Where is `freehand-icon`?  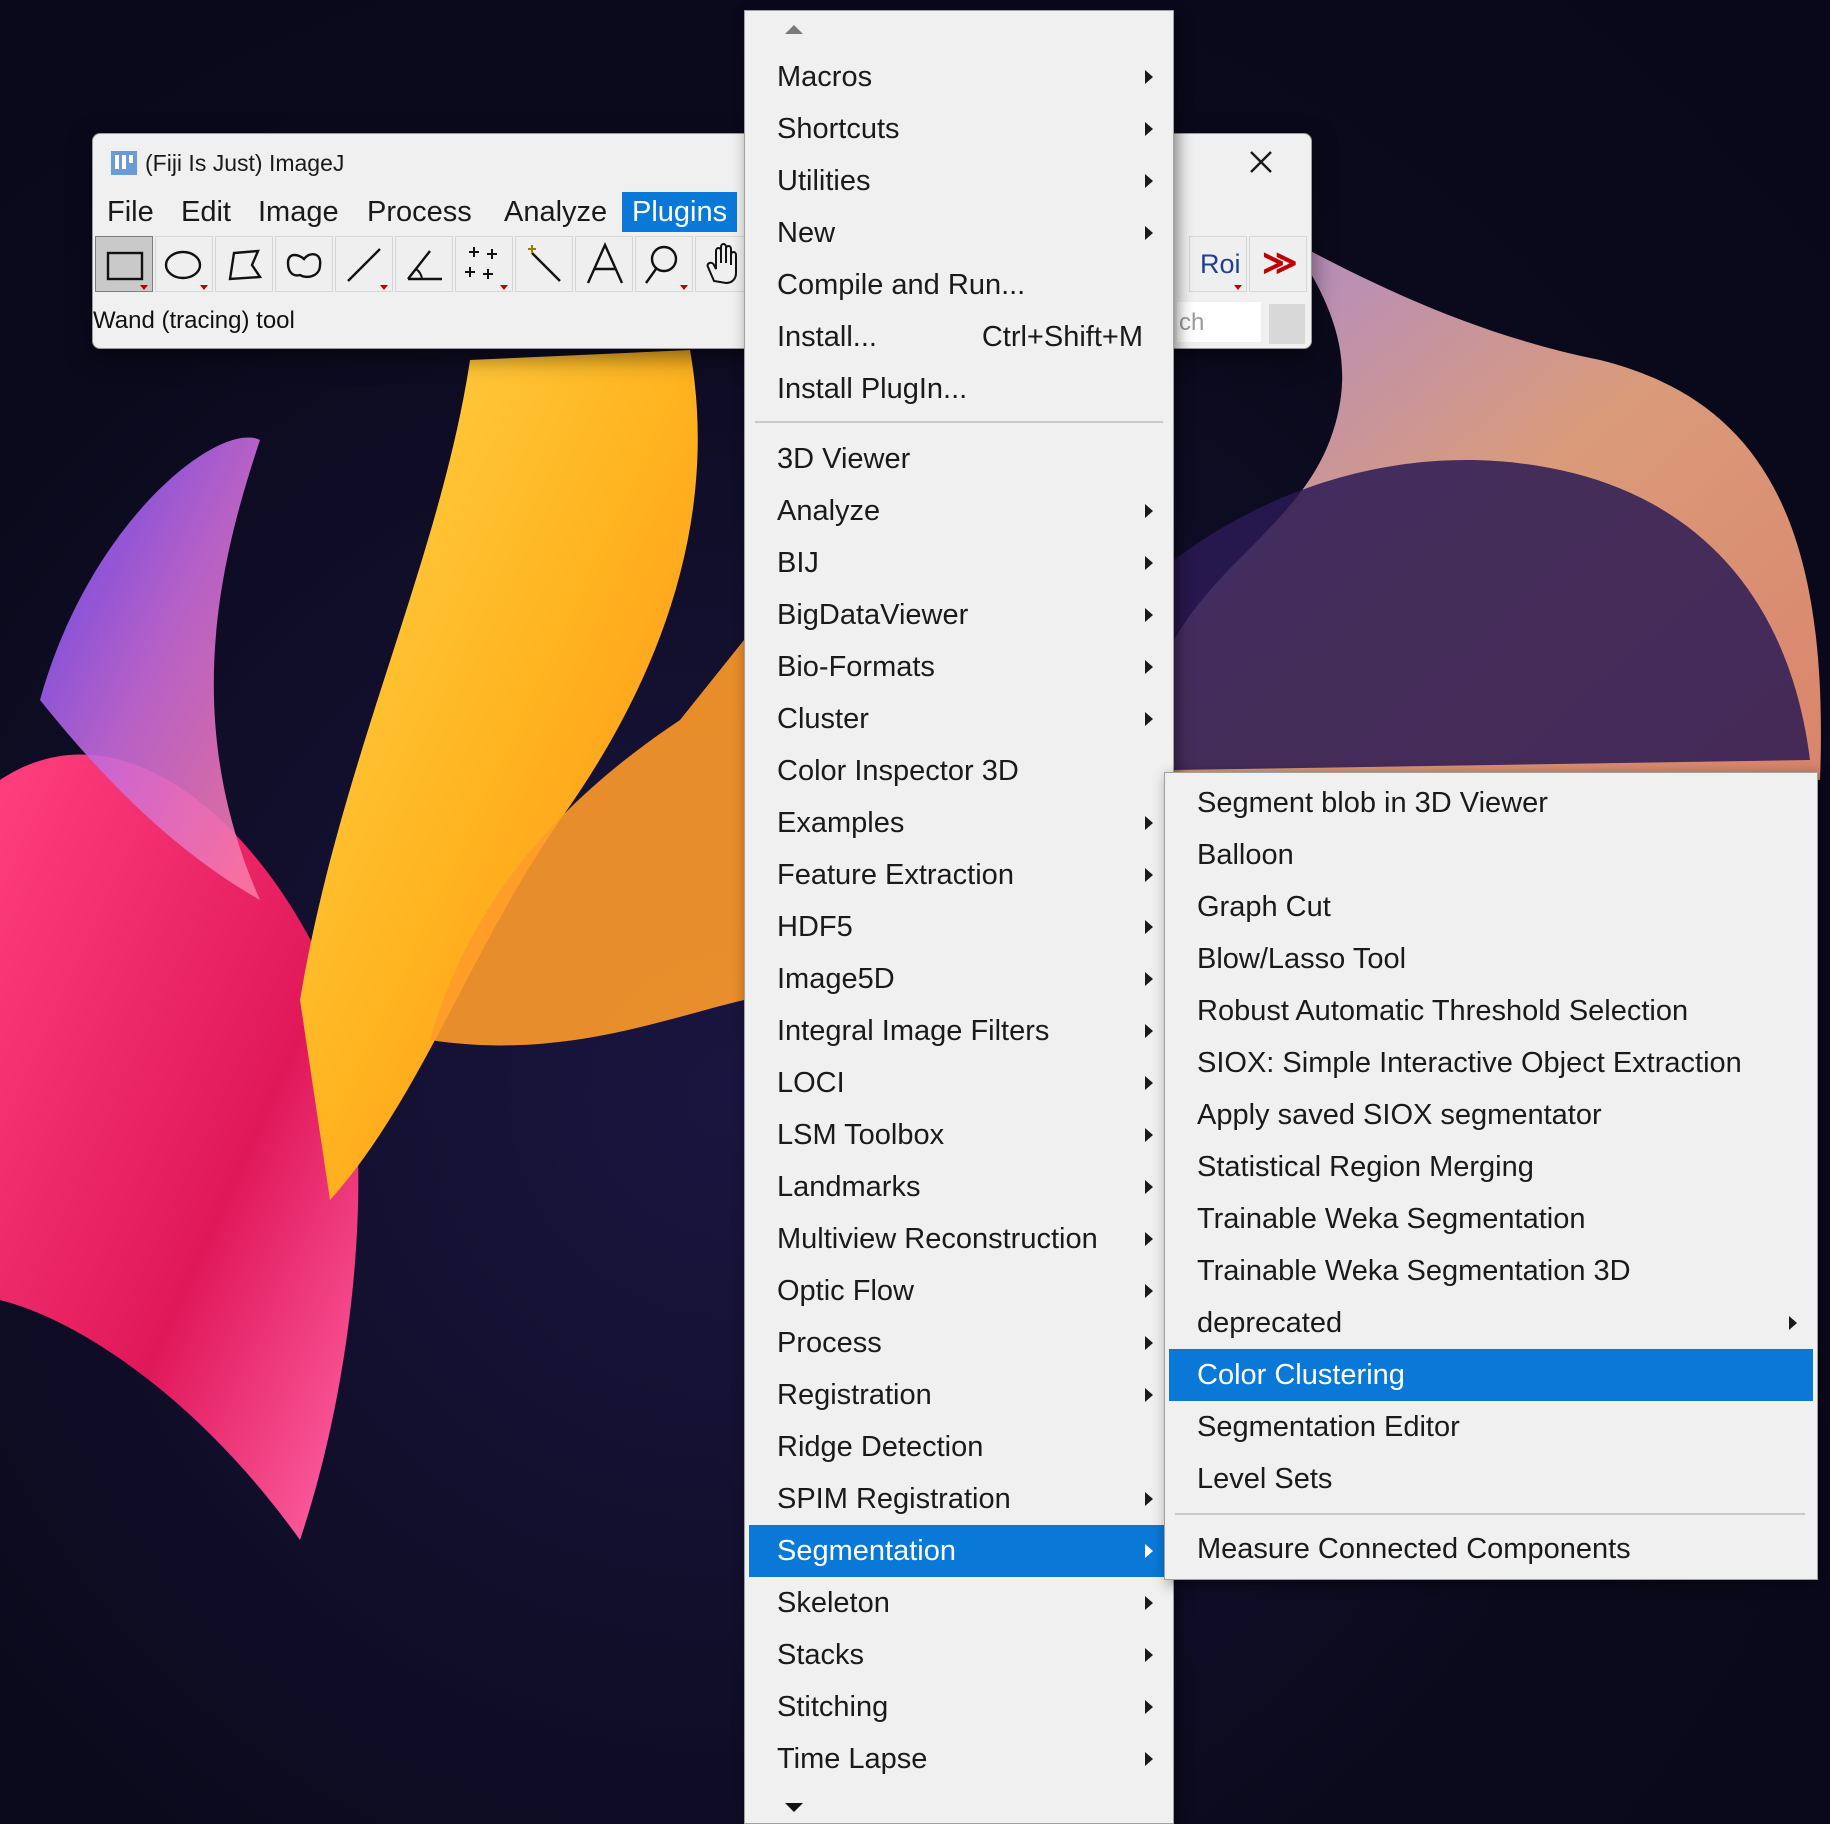
freehand-icon is located at coordinates (304, 266).